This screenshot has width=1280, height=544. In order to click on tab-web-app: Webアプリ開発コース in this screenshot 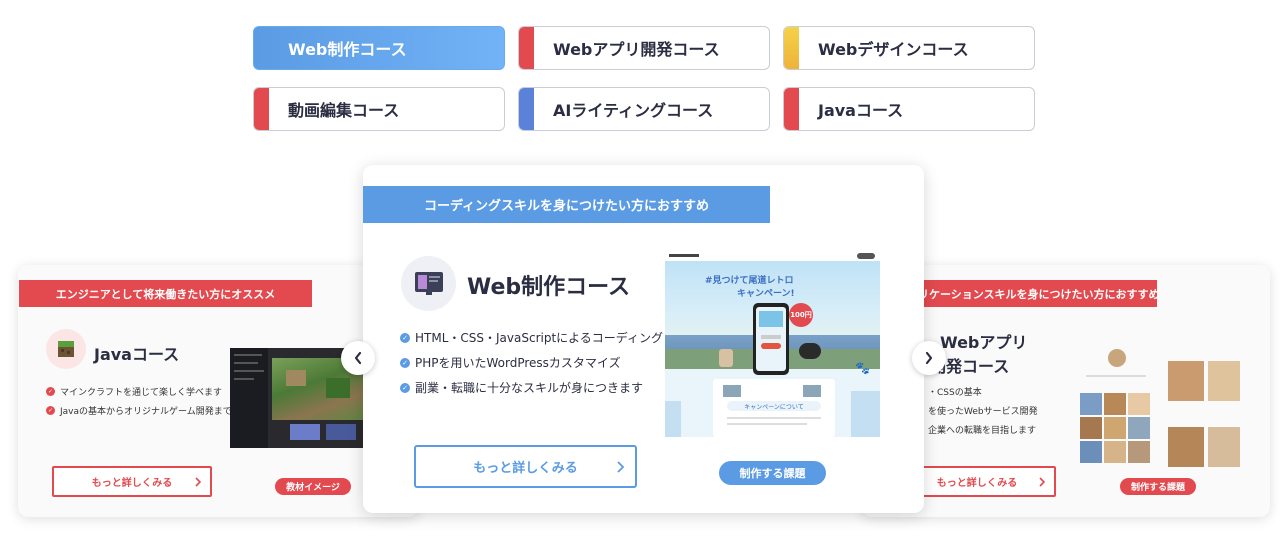, I will do `click(644, 48)`.